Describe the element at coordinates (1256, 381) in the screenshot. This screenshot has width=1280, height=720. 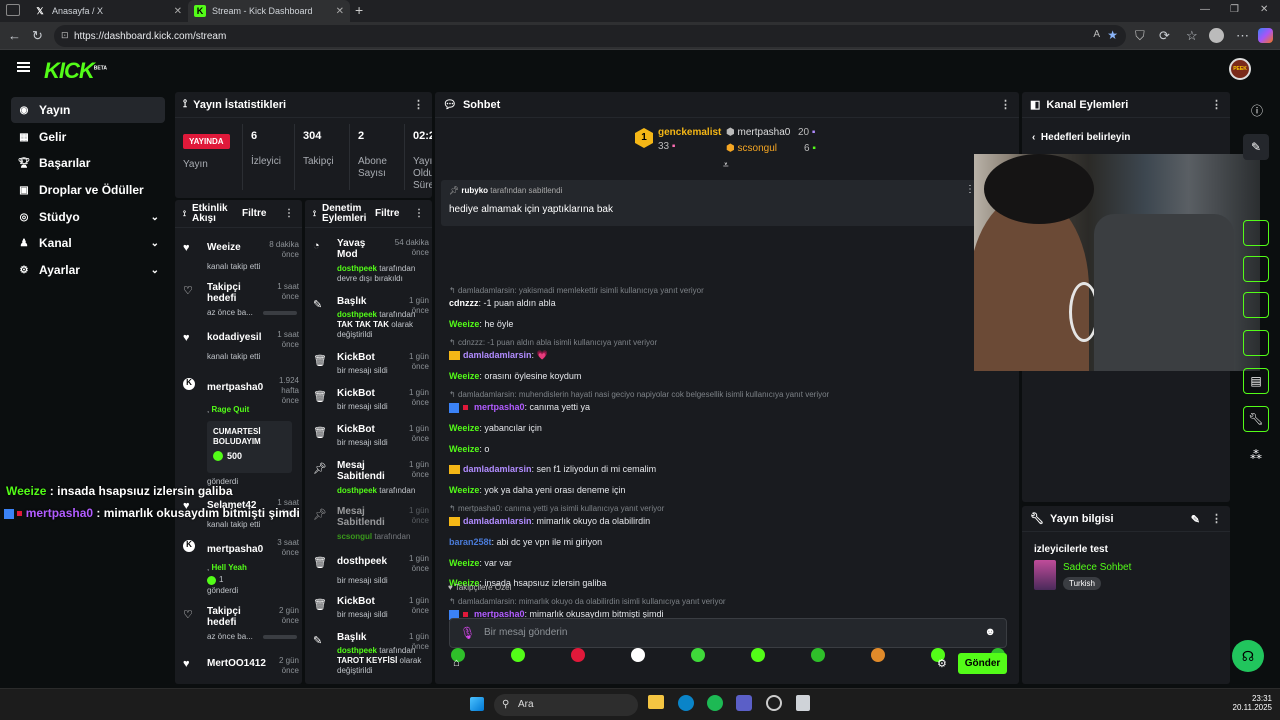
I see `print-icon: ▤` at that location.